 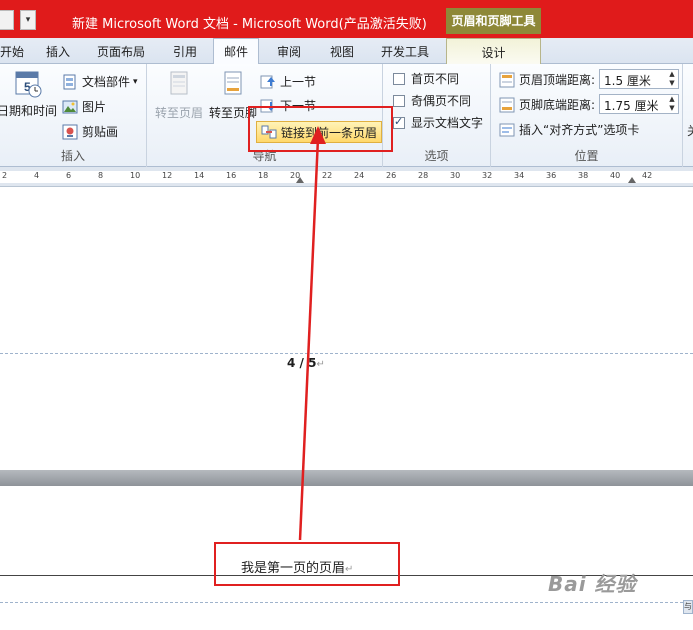 What do you see at coordinates (586, 156) in the screenshot?
I see `position-group-label: 位置` at bounding box center [586, 156].